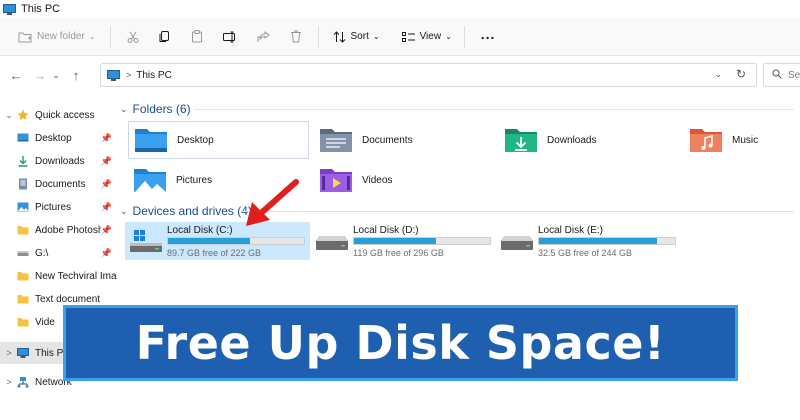 The width and height of the screenshot is (800, 420). I want to click on folder-name: Desktop, so click(195, 140).